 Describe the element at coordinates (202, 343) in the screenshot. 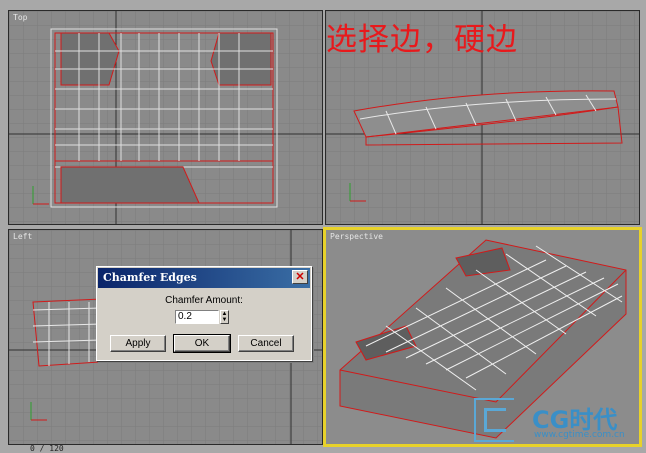

I see `ok-button: OK` at that location.